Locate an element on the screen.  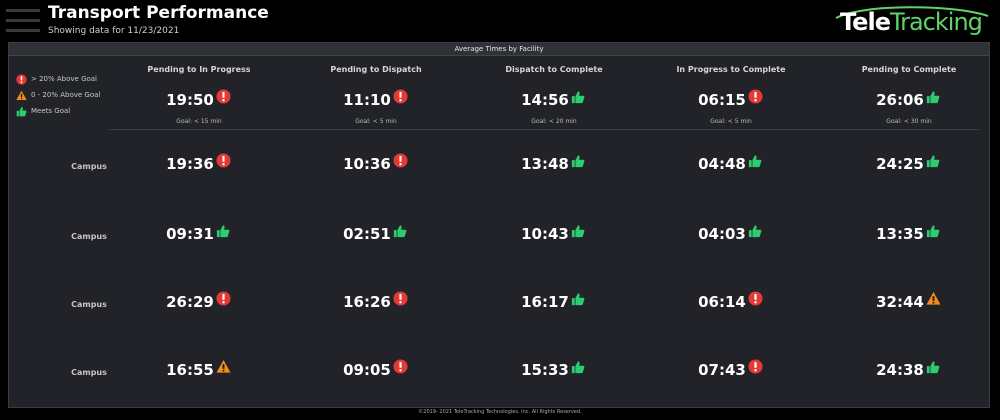
metric-cell: 32:44 is located at coordinates (904, 301).